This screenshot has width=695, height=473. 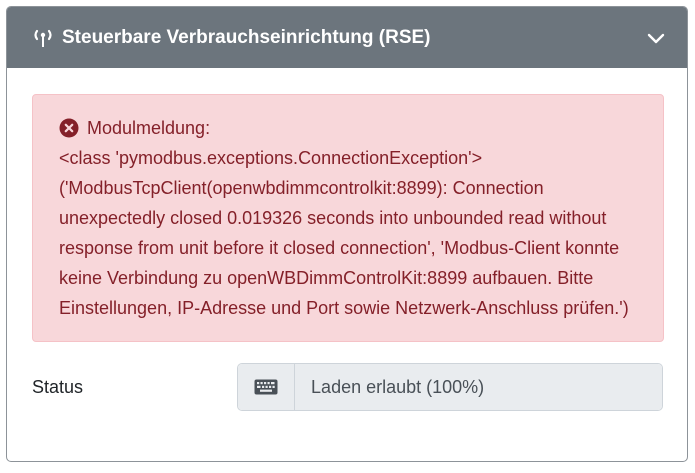 What do you see at coordinates (58, 386) in the screenshot?
I see `status-label: Status` at bounding box center [58, 386].